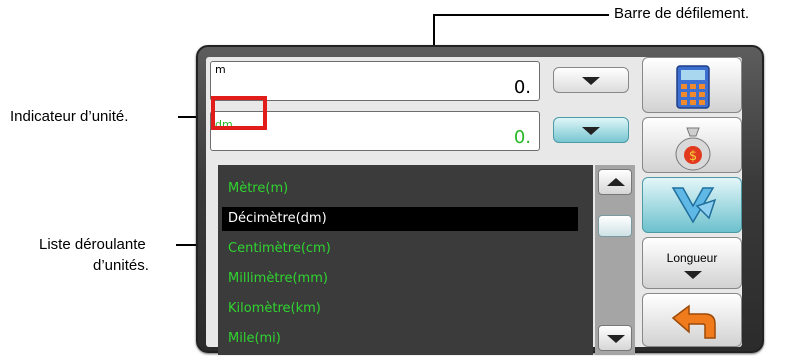  I want to click on category-length-button: Longueur, so click(692, 263).